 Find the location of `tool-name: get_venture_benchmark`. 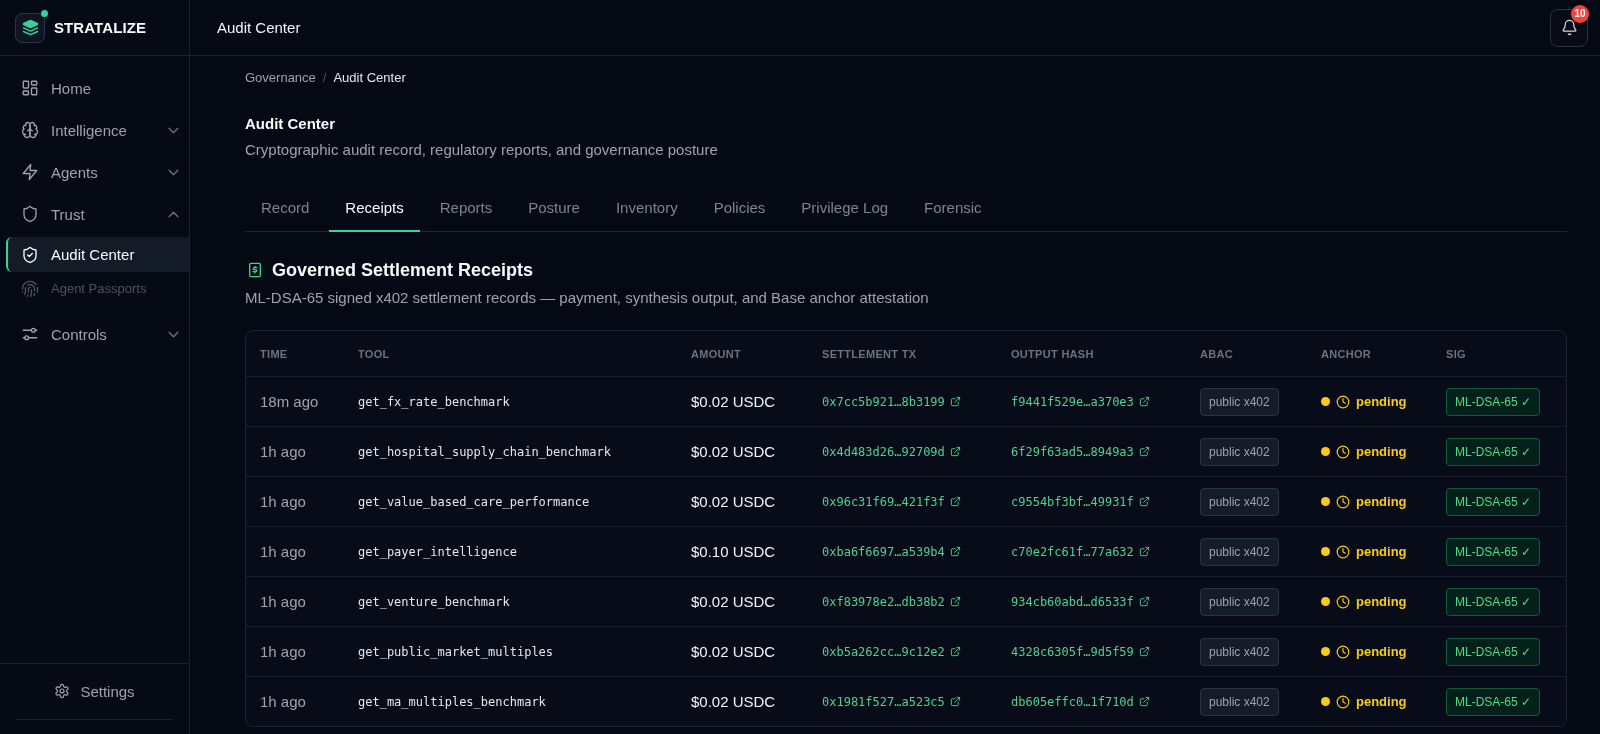

tool-name: get_venture_benchmark is located at coordinates (434, 601).